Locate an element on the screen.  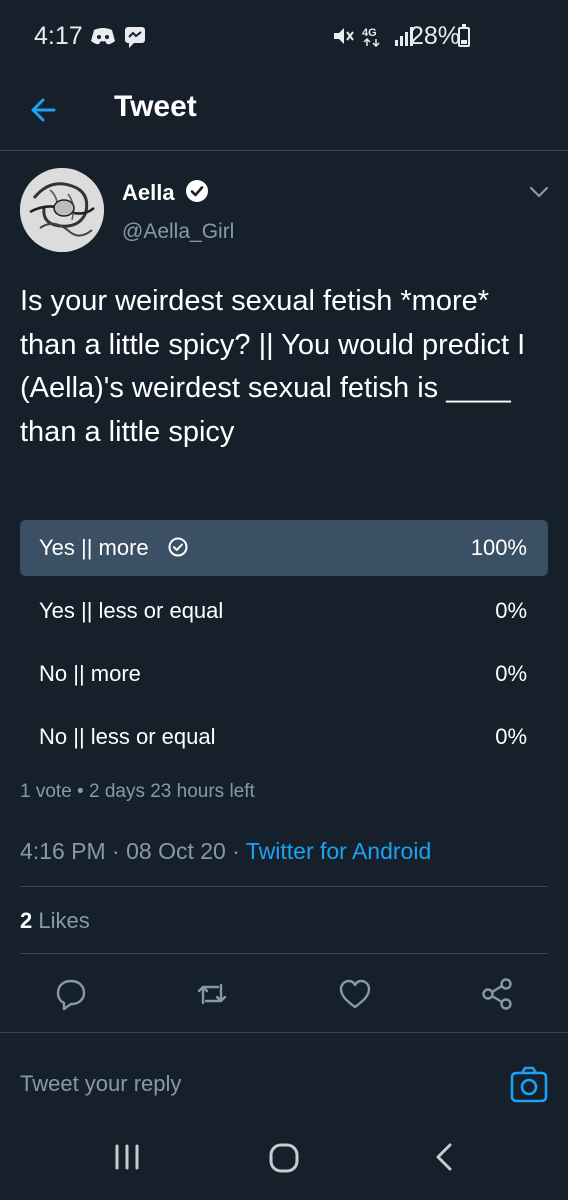
poll-option-label: No || less or equal is located at coordinates (127, 736).